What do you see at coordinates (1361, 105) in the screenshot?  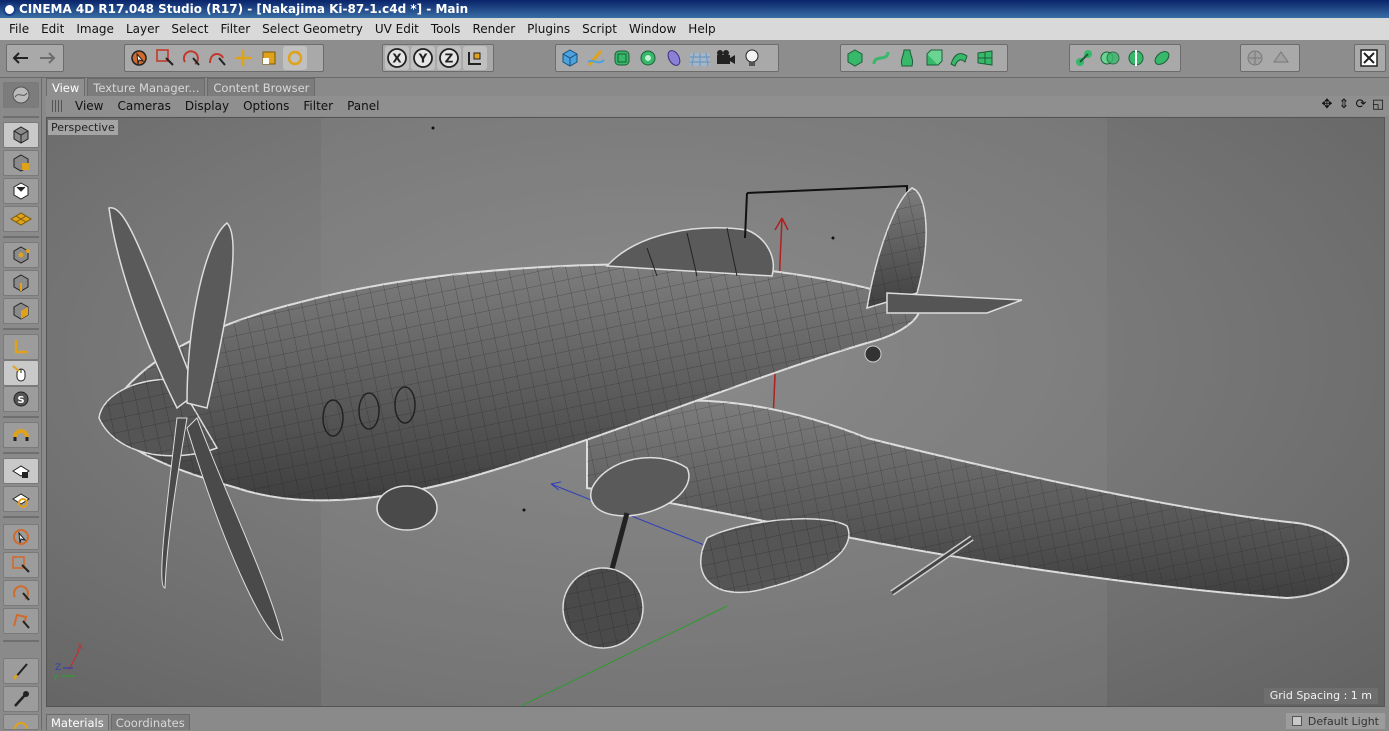 I see `orbit-icon: ⟳` at bounding box center [1361, 105].